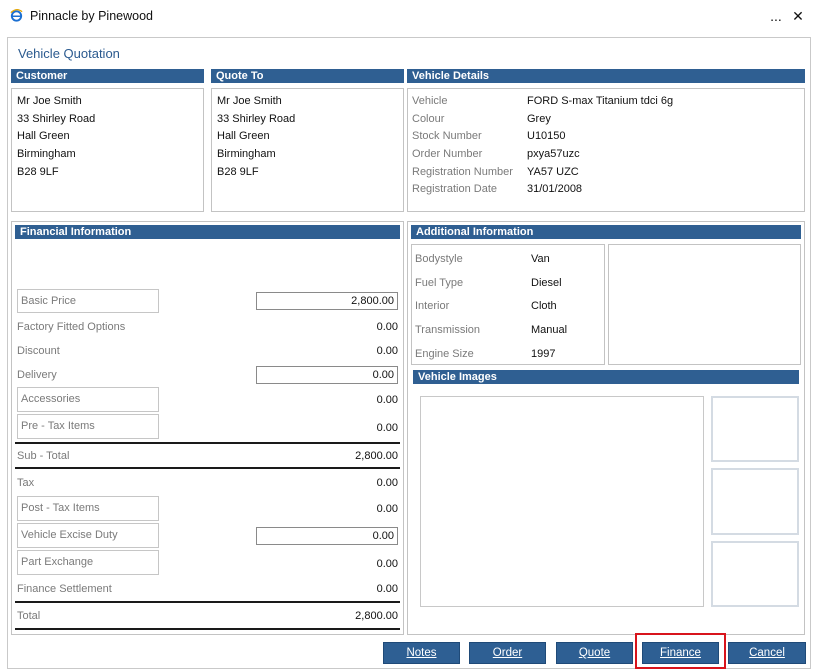  Describe the element at coordinates (88, 562) in the screenshot. I see `part-exchange-button: Part Exchange` at that location.